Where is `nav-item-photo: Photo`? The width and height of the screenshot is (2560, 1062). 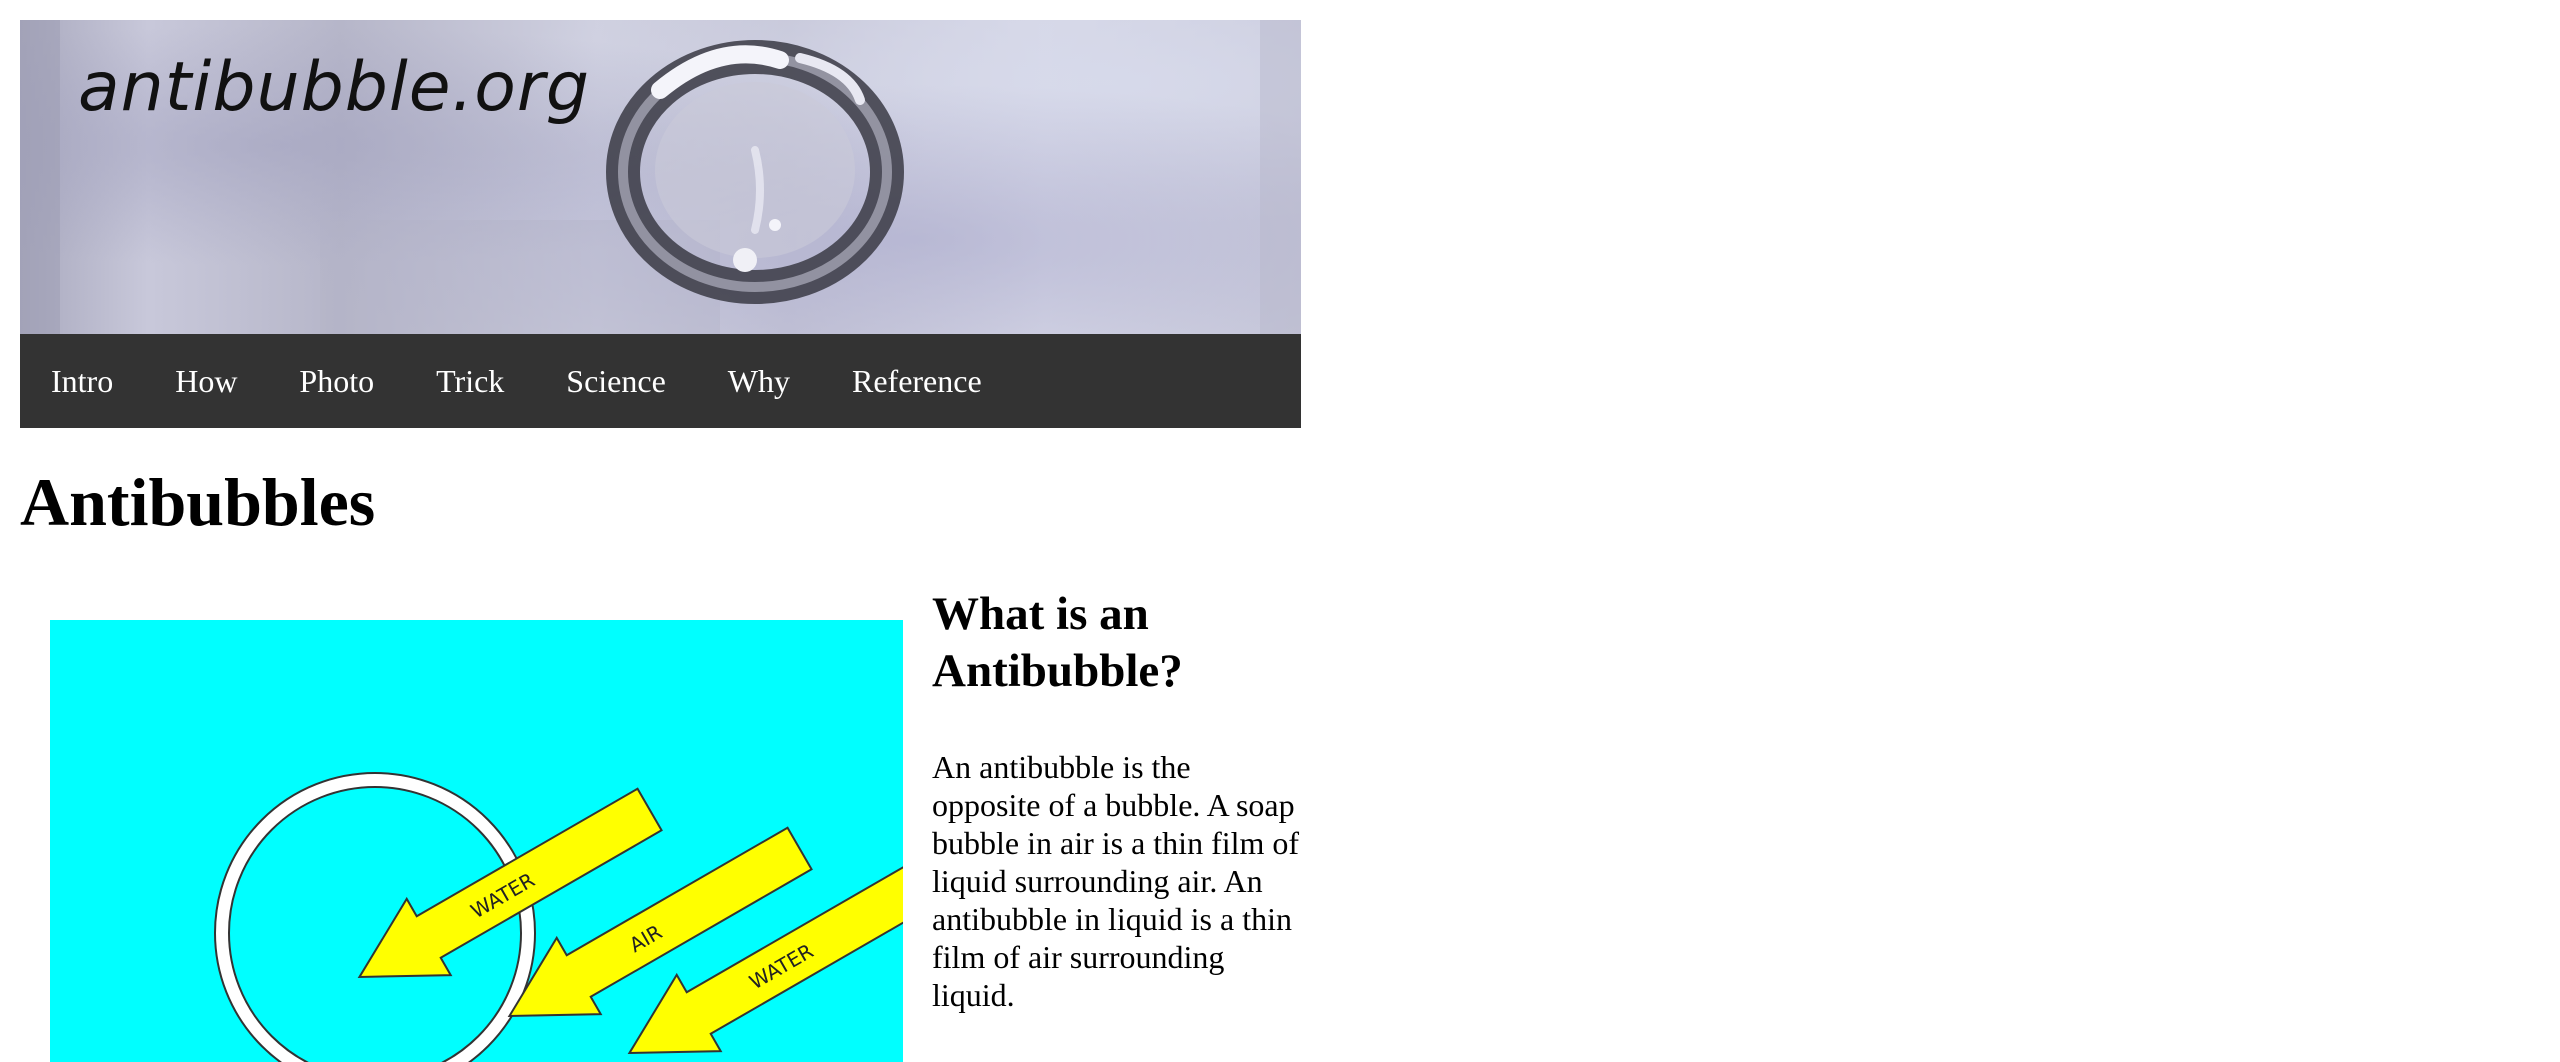 nav-item-photo: Photo is located at coordinates (336, 381).